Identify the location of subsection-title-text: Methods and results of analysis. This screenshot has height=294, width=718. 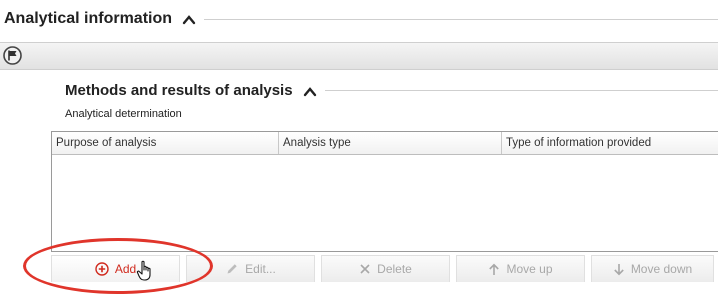
(179, 90).